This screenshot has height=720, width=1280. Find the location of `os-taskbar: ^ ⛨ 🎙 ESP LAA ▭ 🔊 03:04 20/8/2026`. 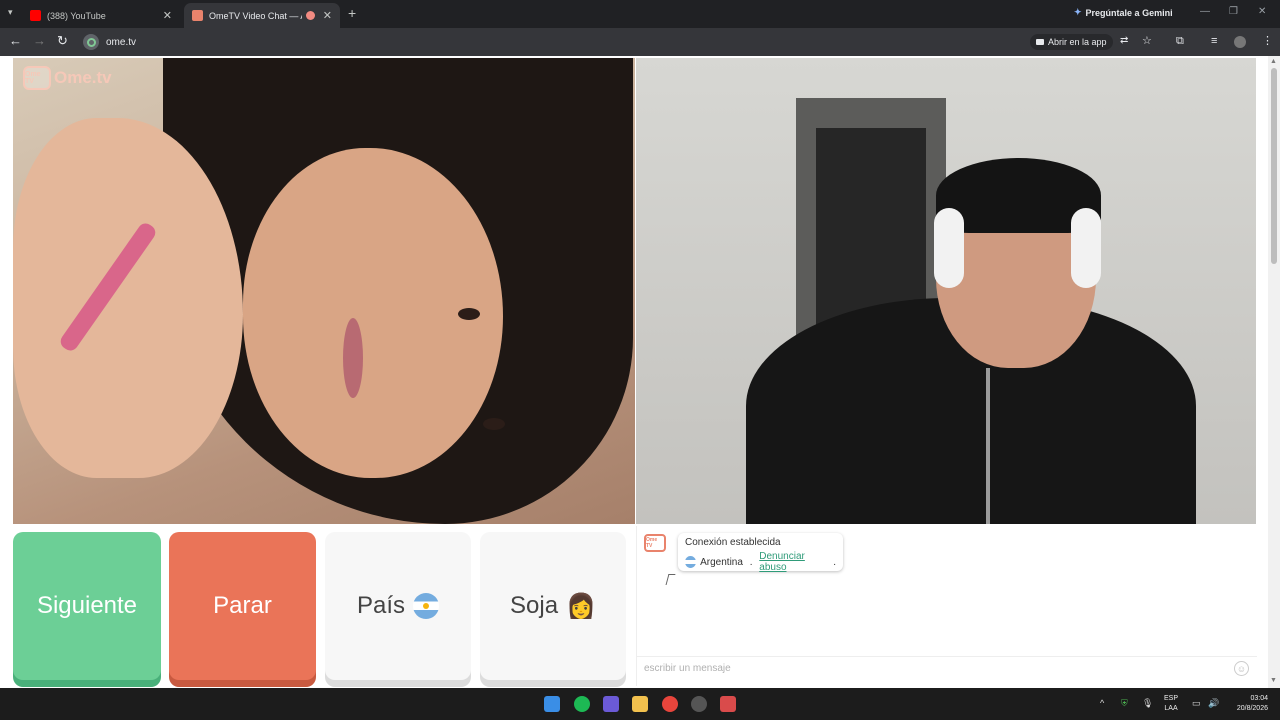

os-taskbar: ^ ⛨ 🎙 ESP LAA ▭ 🔊 03:04 20/8/2026 is located at coordinates (640, 704).